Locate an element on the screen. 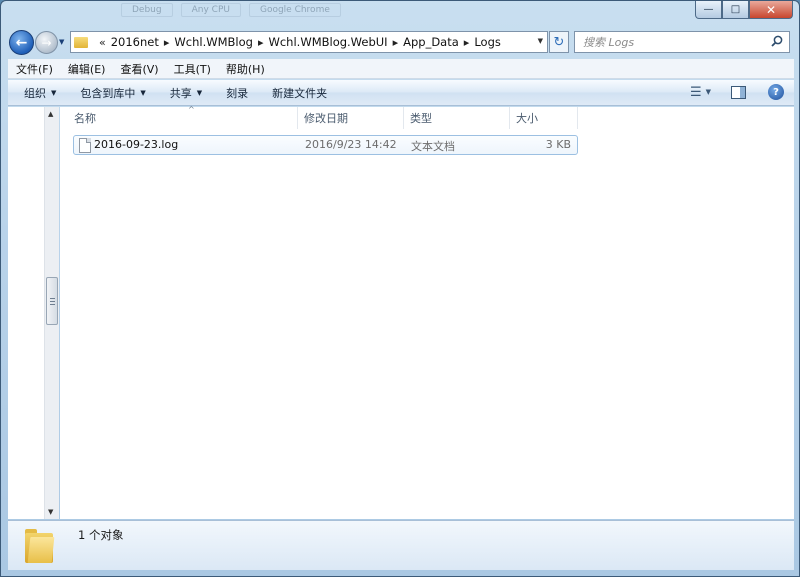 This screenshot has height=577, width=800. minimize-button: — is located at coordinates (708, 10).